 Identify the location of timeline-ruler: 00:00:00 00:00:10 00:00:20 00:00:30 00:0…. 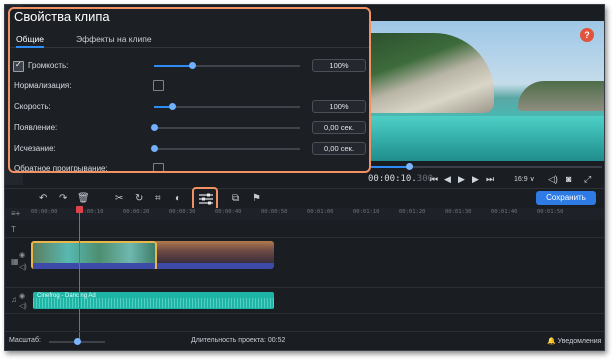
(304, 214).